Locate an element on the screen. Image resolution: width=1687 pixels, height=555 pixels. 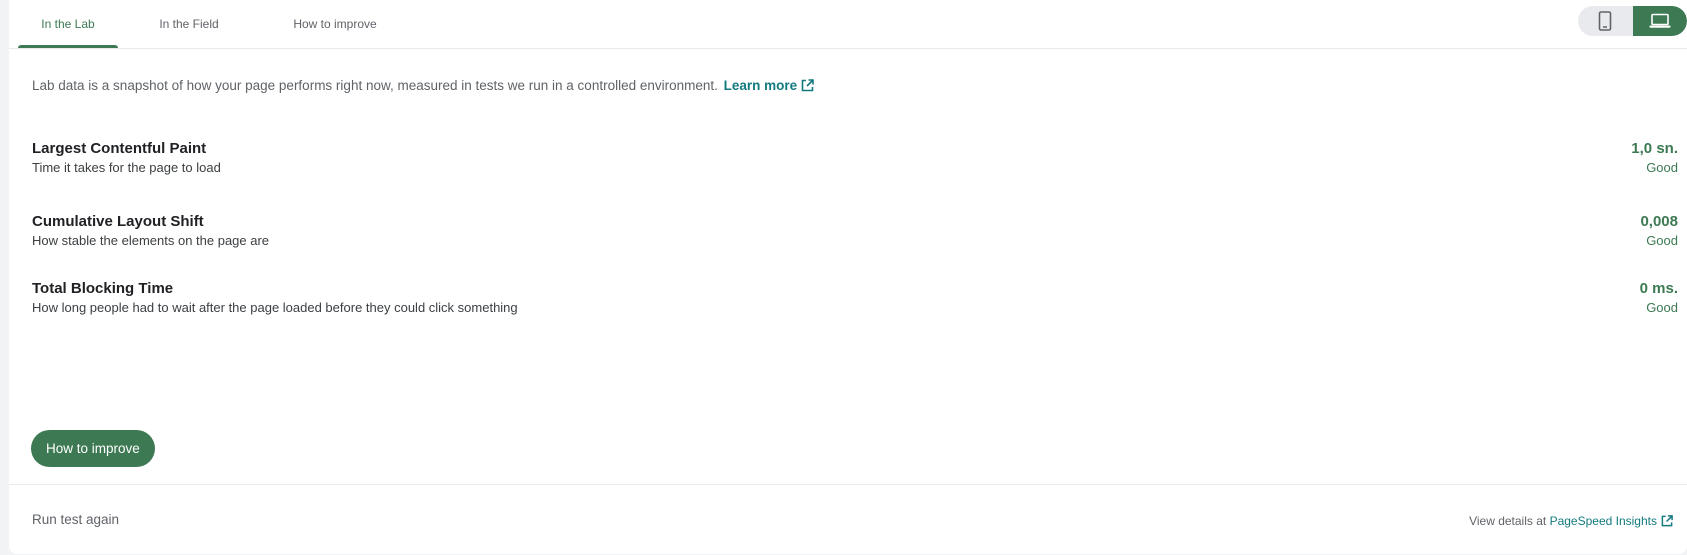
view-details-prefix: View details at is located at coordinates (1508, 521).